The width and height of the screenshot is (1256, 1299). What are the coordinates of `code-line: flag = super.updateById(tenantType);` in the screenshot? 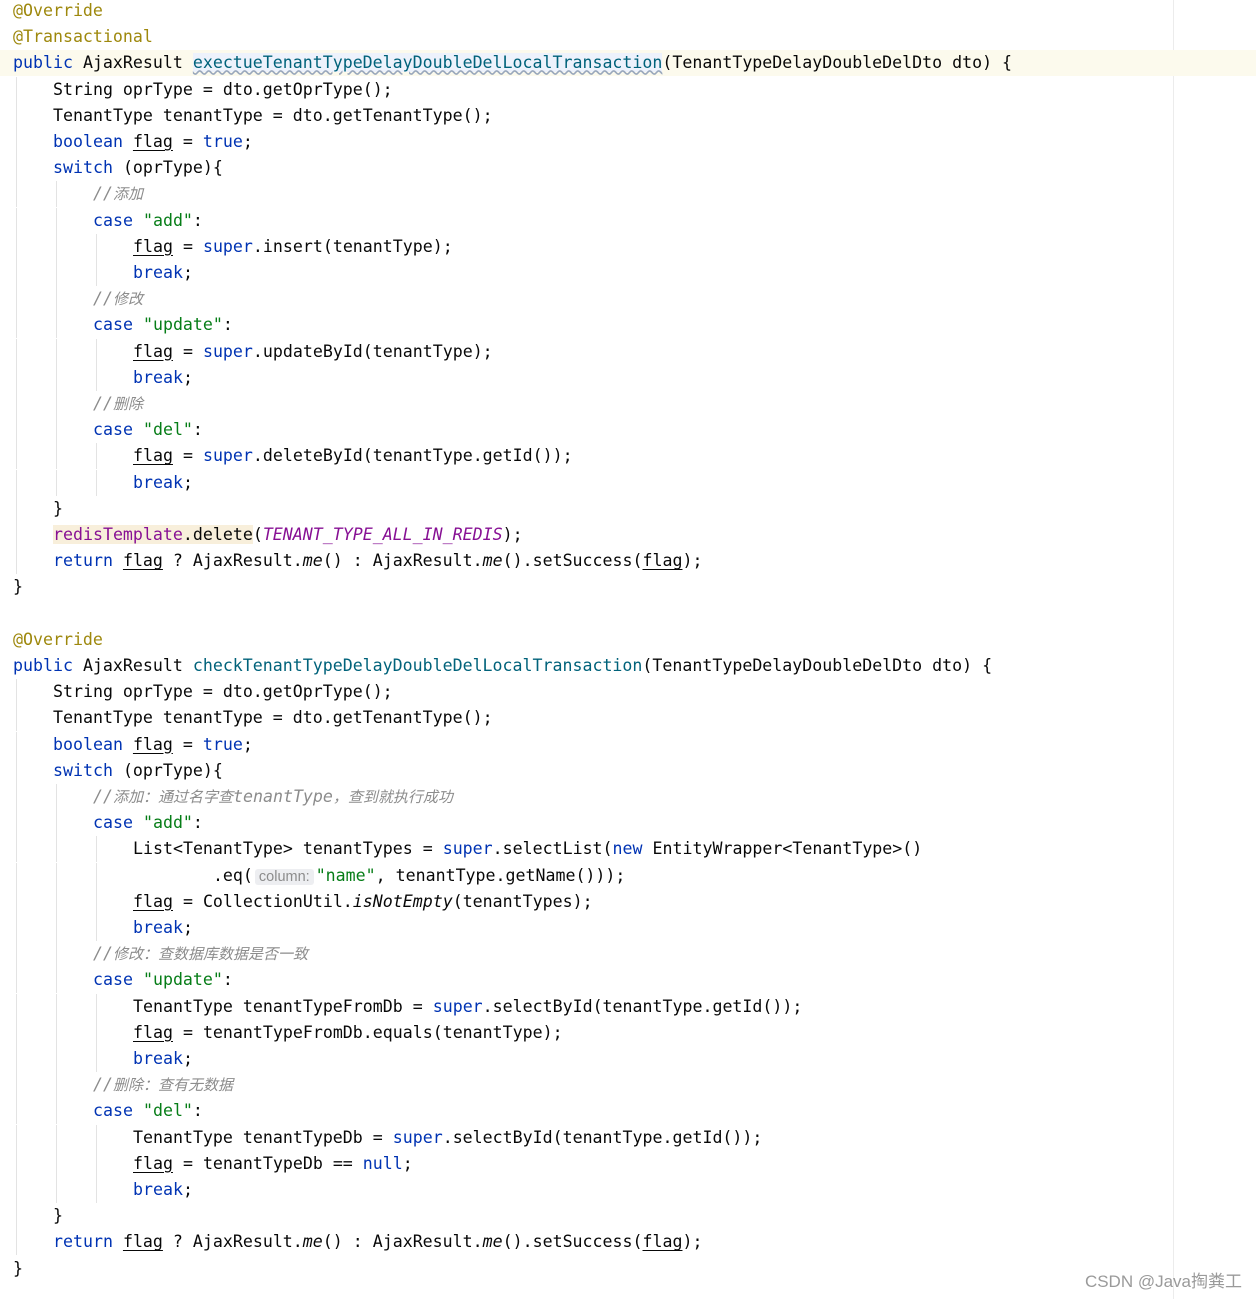 It's located at (628, 351).